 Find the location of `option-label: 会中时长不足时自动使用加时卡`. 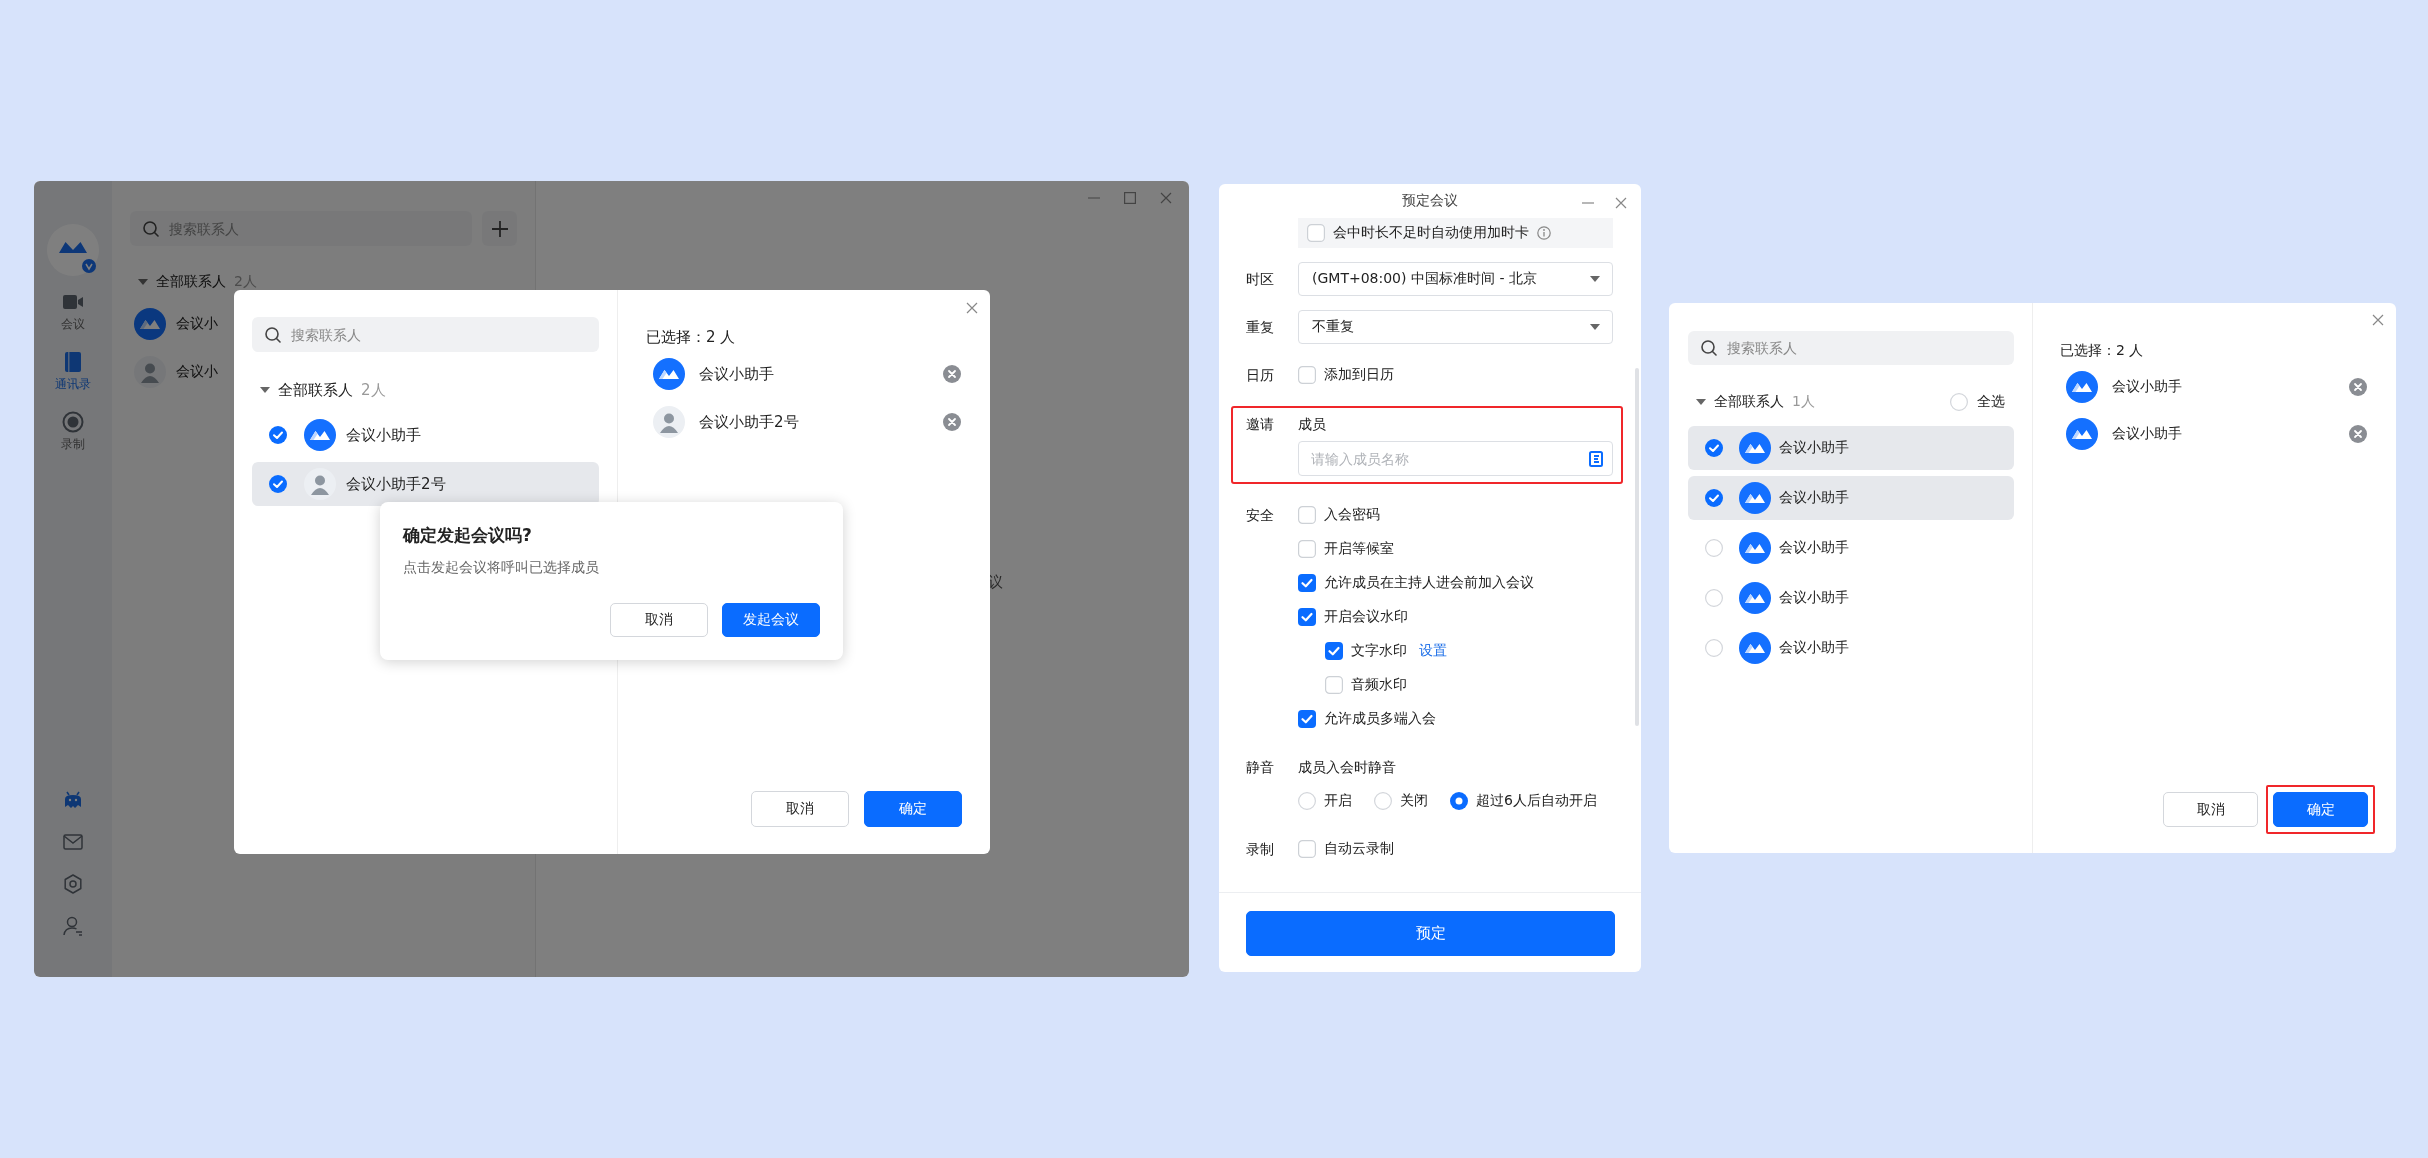

option-label: 会中时长不足时自动使用加时卡 is located at coordinates (1431, 233).